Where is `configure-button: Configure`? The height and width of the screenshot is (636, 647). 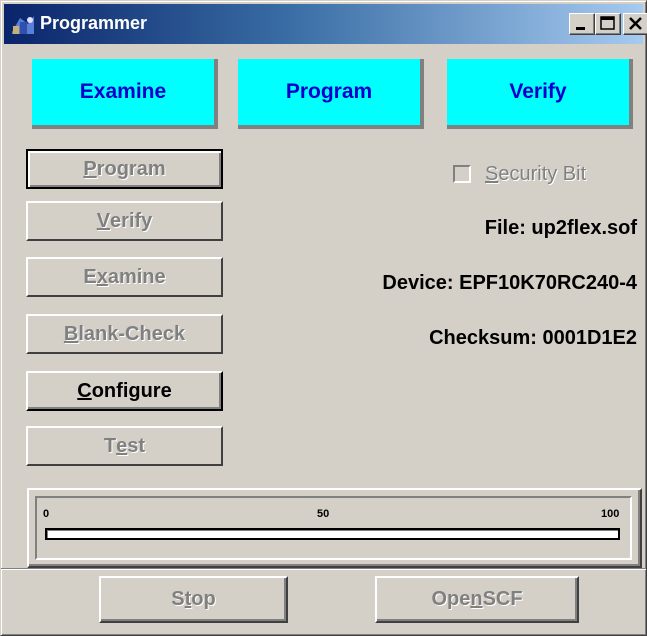
configure-button: Configure is located at coordinates (124, 391).